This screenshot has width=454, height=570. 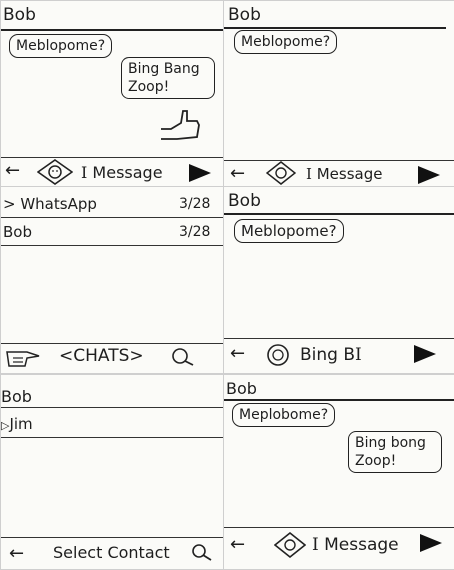 I want to click on chat-name: > WhatsApp, so click(x=50, y=204).